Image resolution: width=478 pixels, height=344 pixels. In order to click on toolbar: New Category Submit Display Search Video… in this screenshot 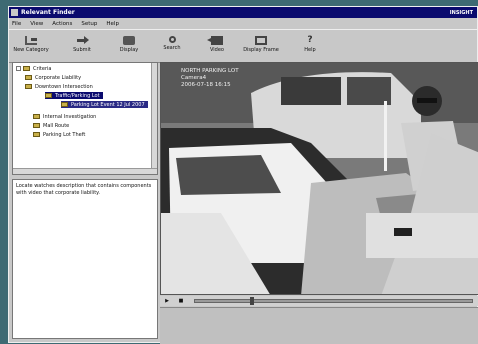, I will do `click(243, 46)`.